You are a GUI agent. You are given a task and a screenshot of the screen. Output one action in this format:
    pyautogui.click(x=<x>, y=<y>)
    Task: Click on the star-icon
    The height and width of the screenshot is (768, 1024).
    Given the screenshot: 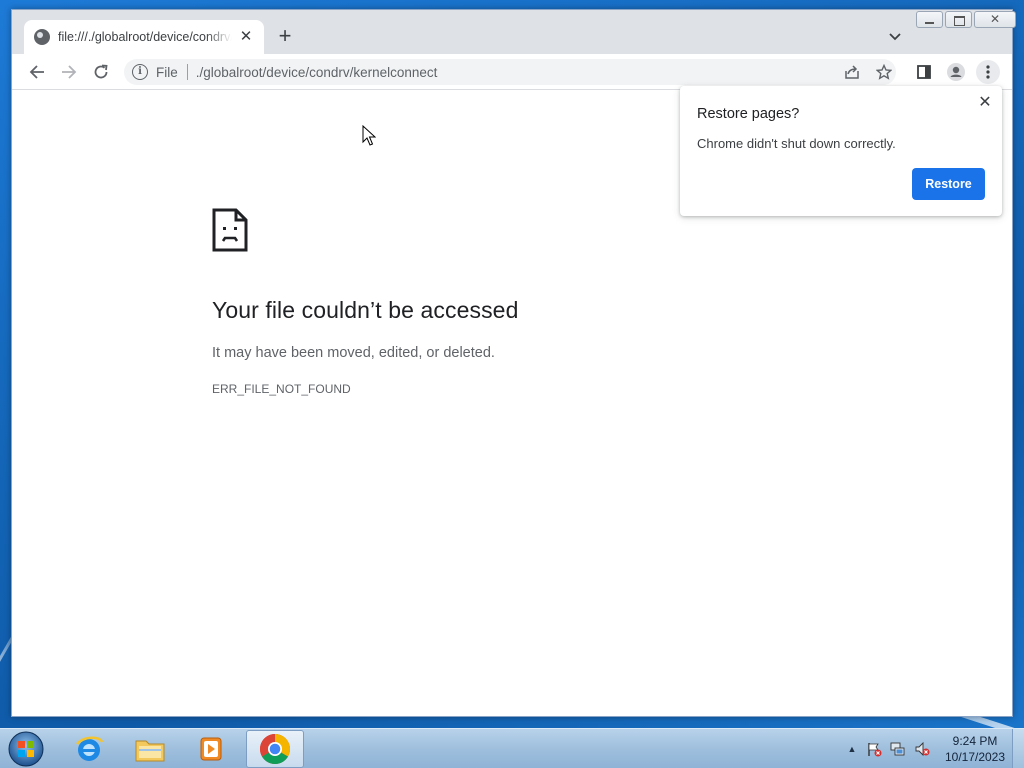 What is the action you would take?
    pyautogui.click(x=884, y=72)
    